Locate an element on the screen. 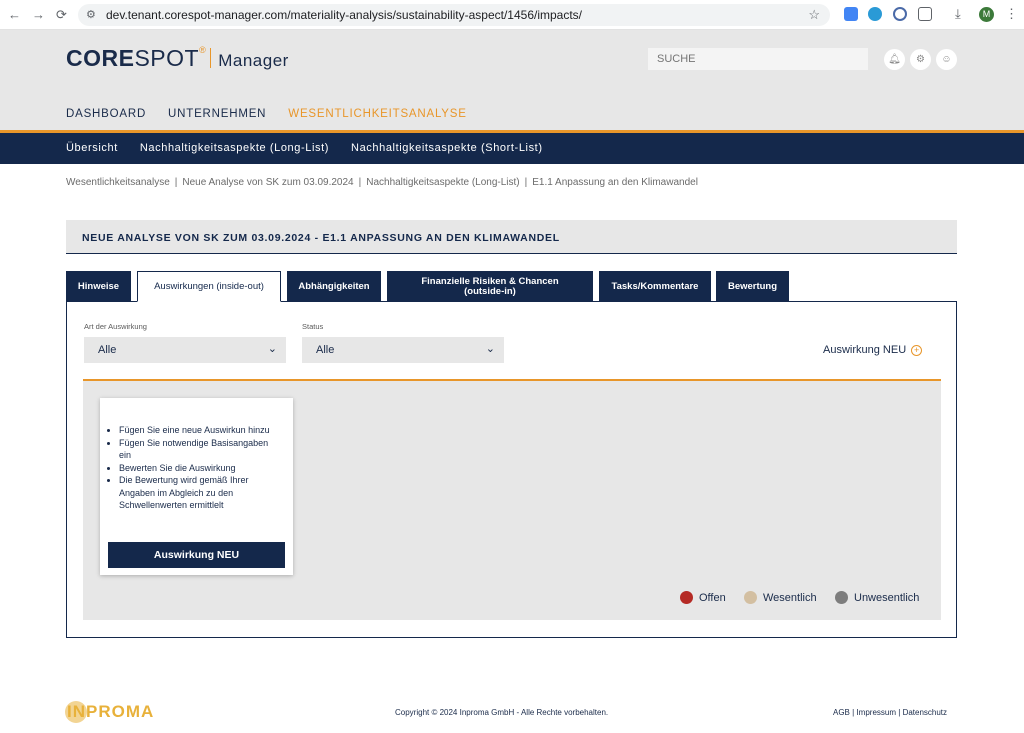 Image resolution: width=1024 pixels, height=733 pixels. new-impact-link-label: Auswirkung NEU is located at coordinates (865, 350).